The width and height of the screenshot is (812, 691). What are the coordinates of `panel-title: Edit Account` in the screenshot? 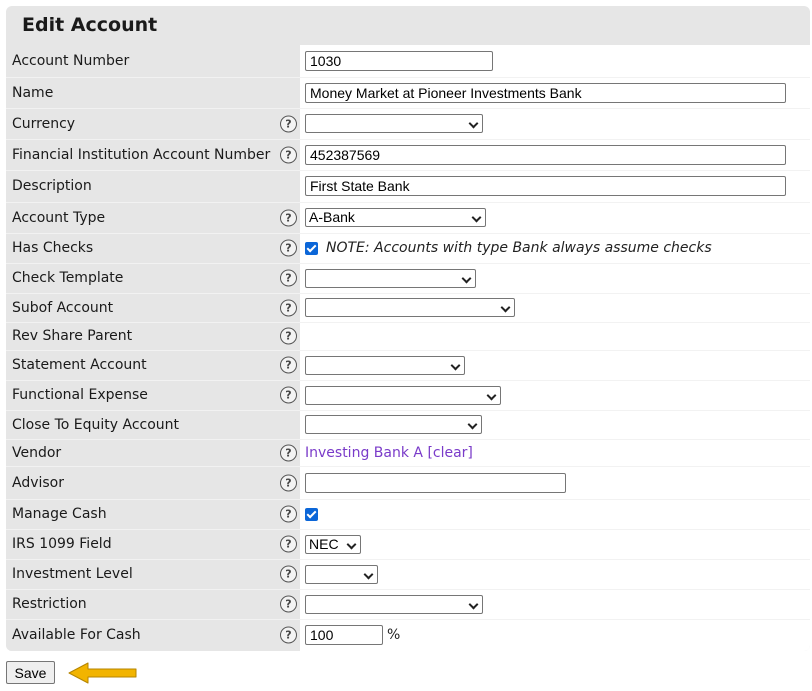 It's located at (90, 25).